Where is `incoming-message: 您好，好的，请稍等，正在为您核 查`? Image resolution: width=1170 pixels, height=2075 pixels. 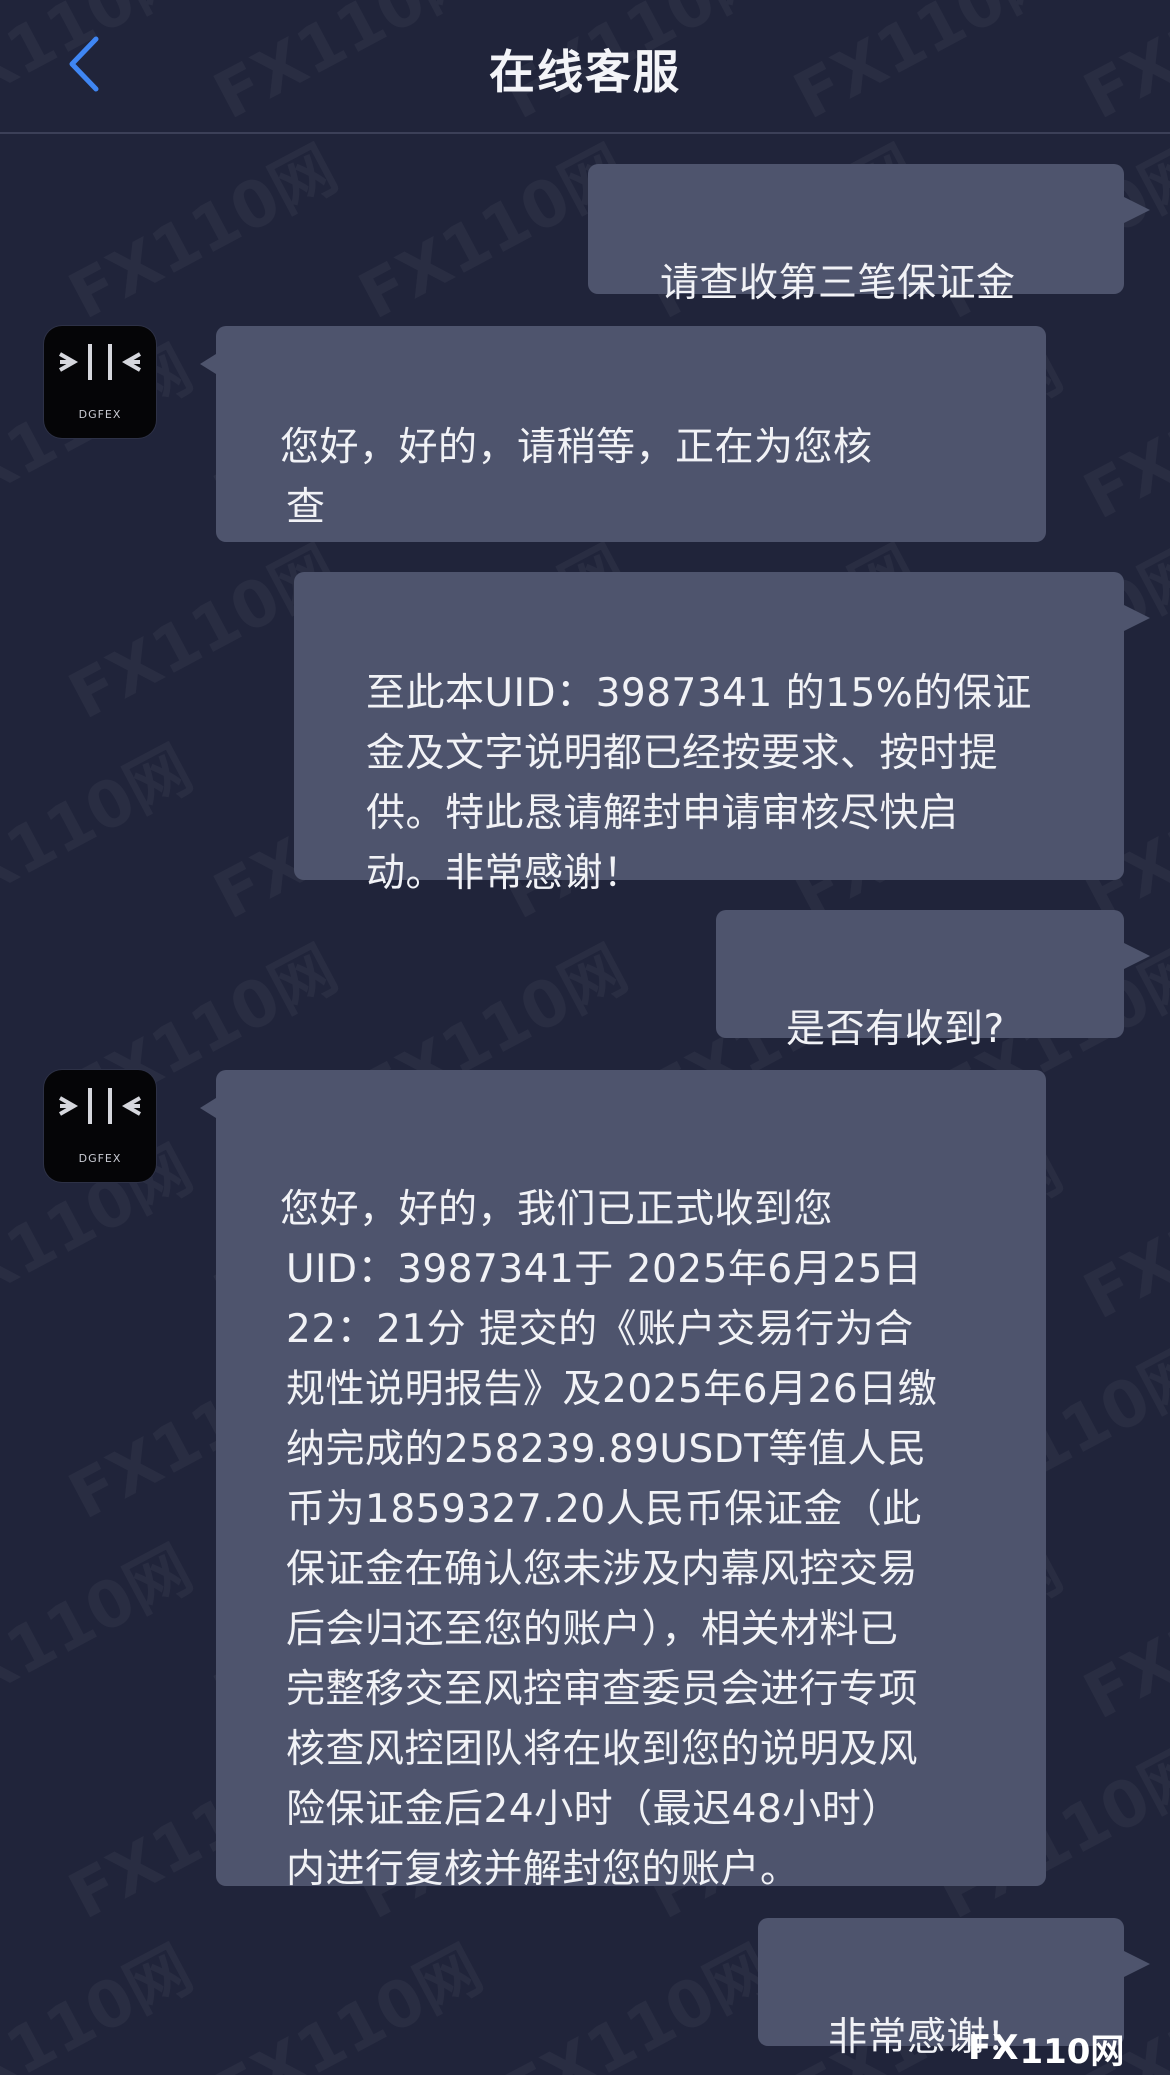 incoming-message: 您好，好的，请稍等，正在为您核 查 is located at coordinates (623, 434).